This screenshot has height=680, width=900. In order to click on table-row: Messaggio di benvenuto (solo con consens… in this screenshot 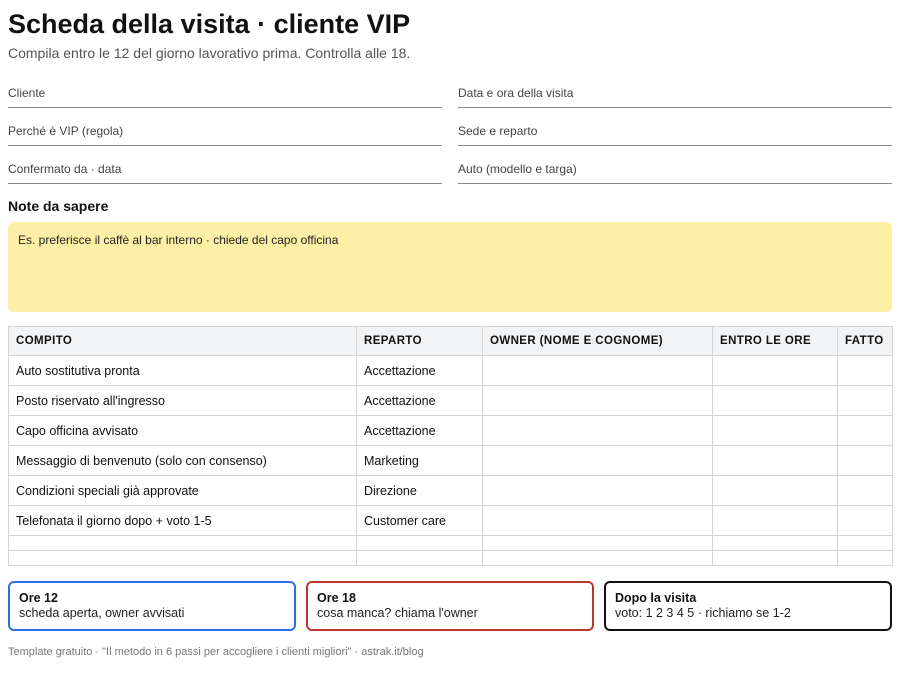, I will do `click(450, 460)`.